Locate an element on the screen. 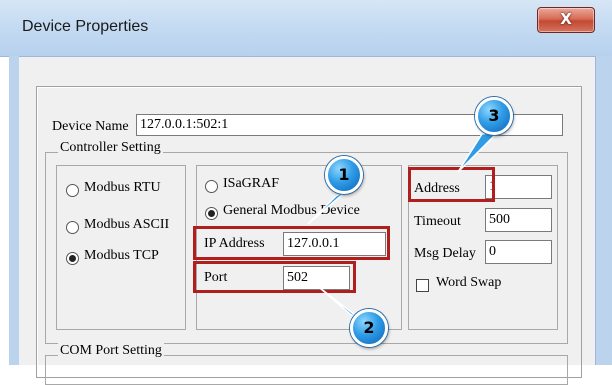  callout-3-pointer is located at coordinates (479, 151).